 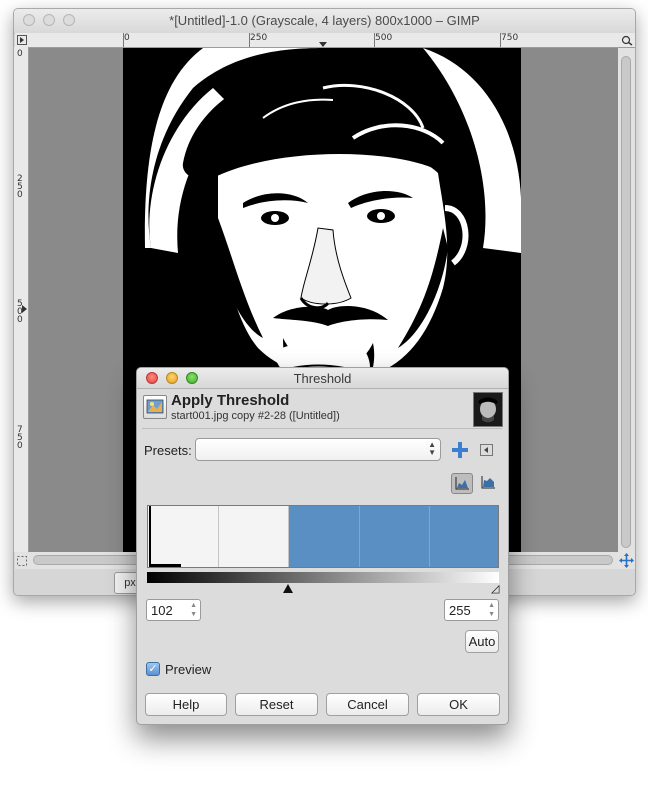 I want to click on high-threshold-spinbox: 255 ▲ ▼, so click(x=471, y=610).